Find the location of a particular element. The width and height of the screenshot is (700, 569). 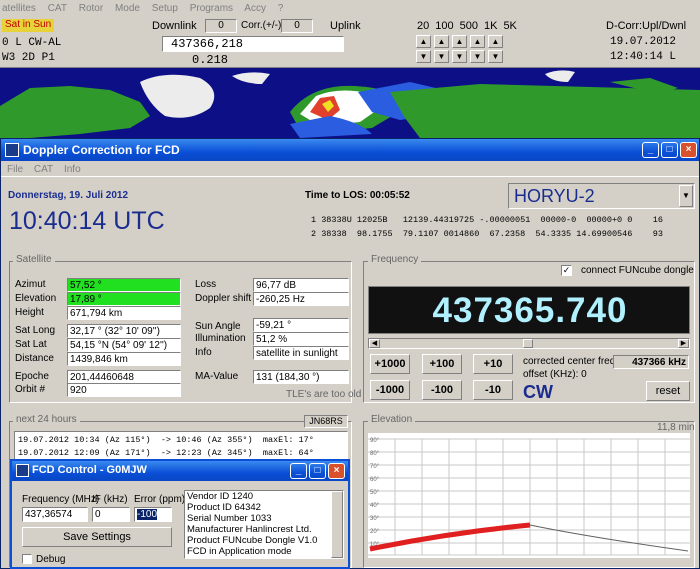

menu-satellites: atellites is located at coordinates (19, 8).